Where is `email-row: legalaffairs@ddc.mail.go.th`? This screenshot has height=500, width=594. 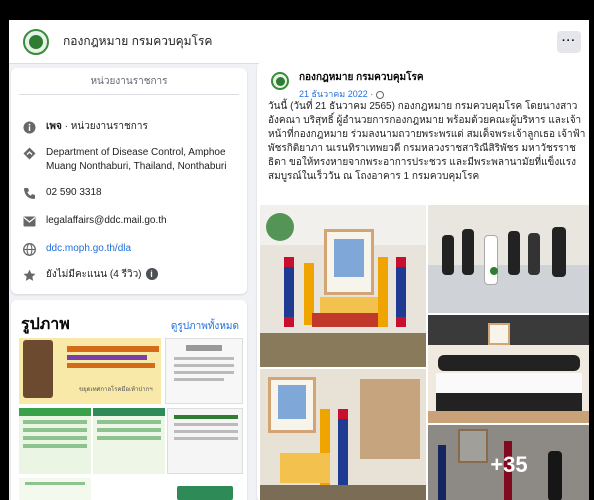 email-row: legalaffairs@ddc.mail.go.th is located at coordinates (129, 221).